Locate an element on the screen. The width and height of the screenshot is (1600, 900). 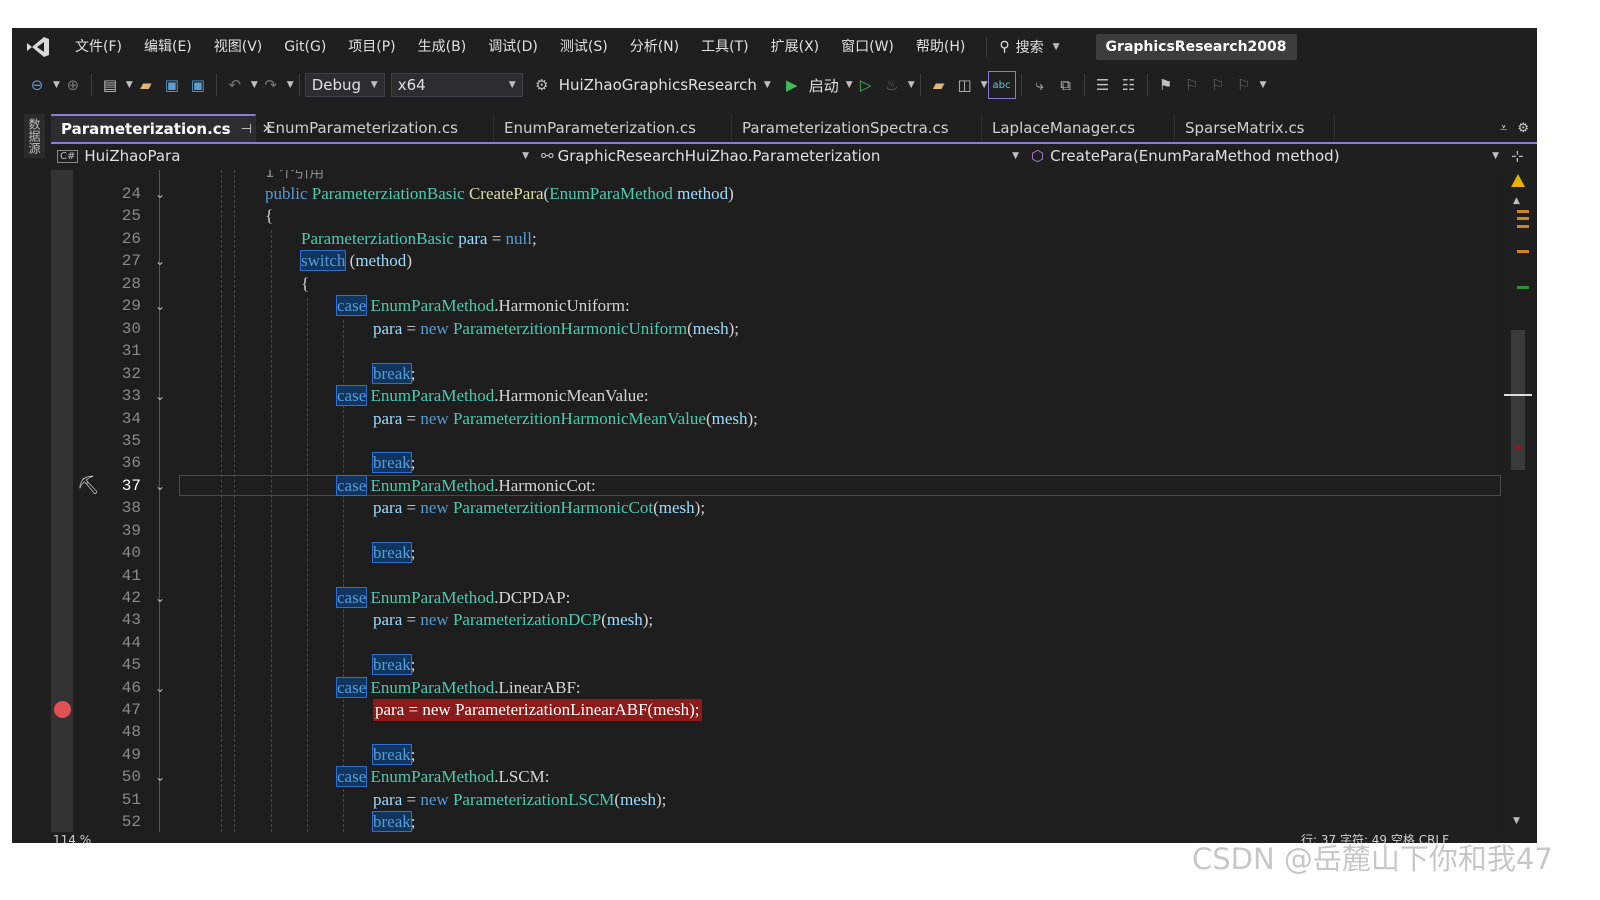
solution-configuration-select: Debug ▼ is located at coordinates (344, 85).